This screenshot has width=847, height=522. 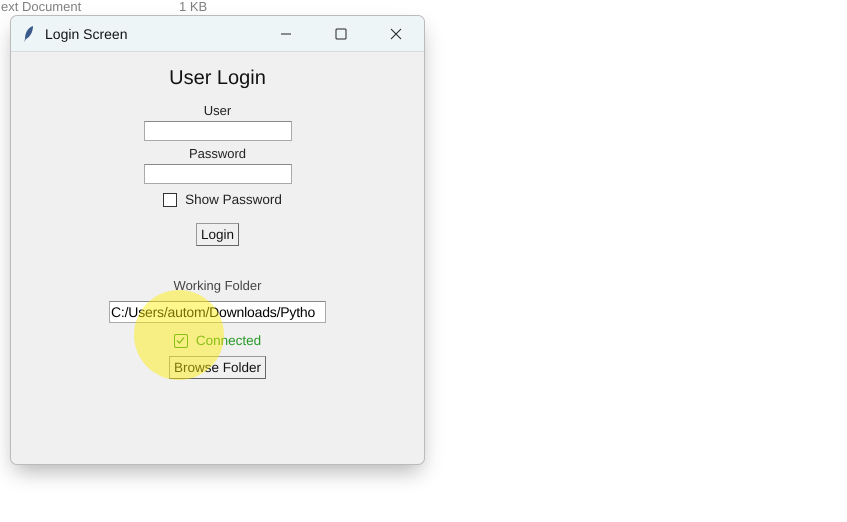 What do you see at coordinates (218, 234) in the screenshot?
I see `login-button: Login` at bounding box center [218, 234].